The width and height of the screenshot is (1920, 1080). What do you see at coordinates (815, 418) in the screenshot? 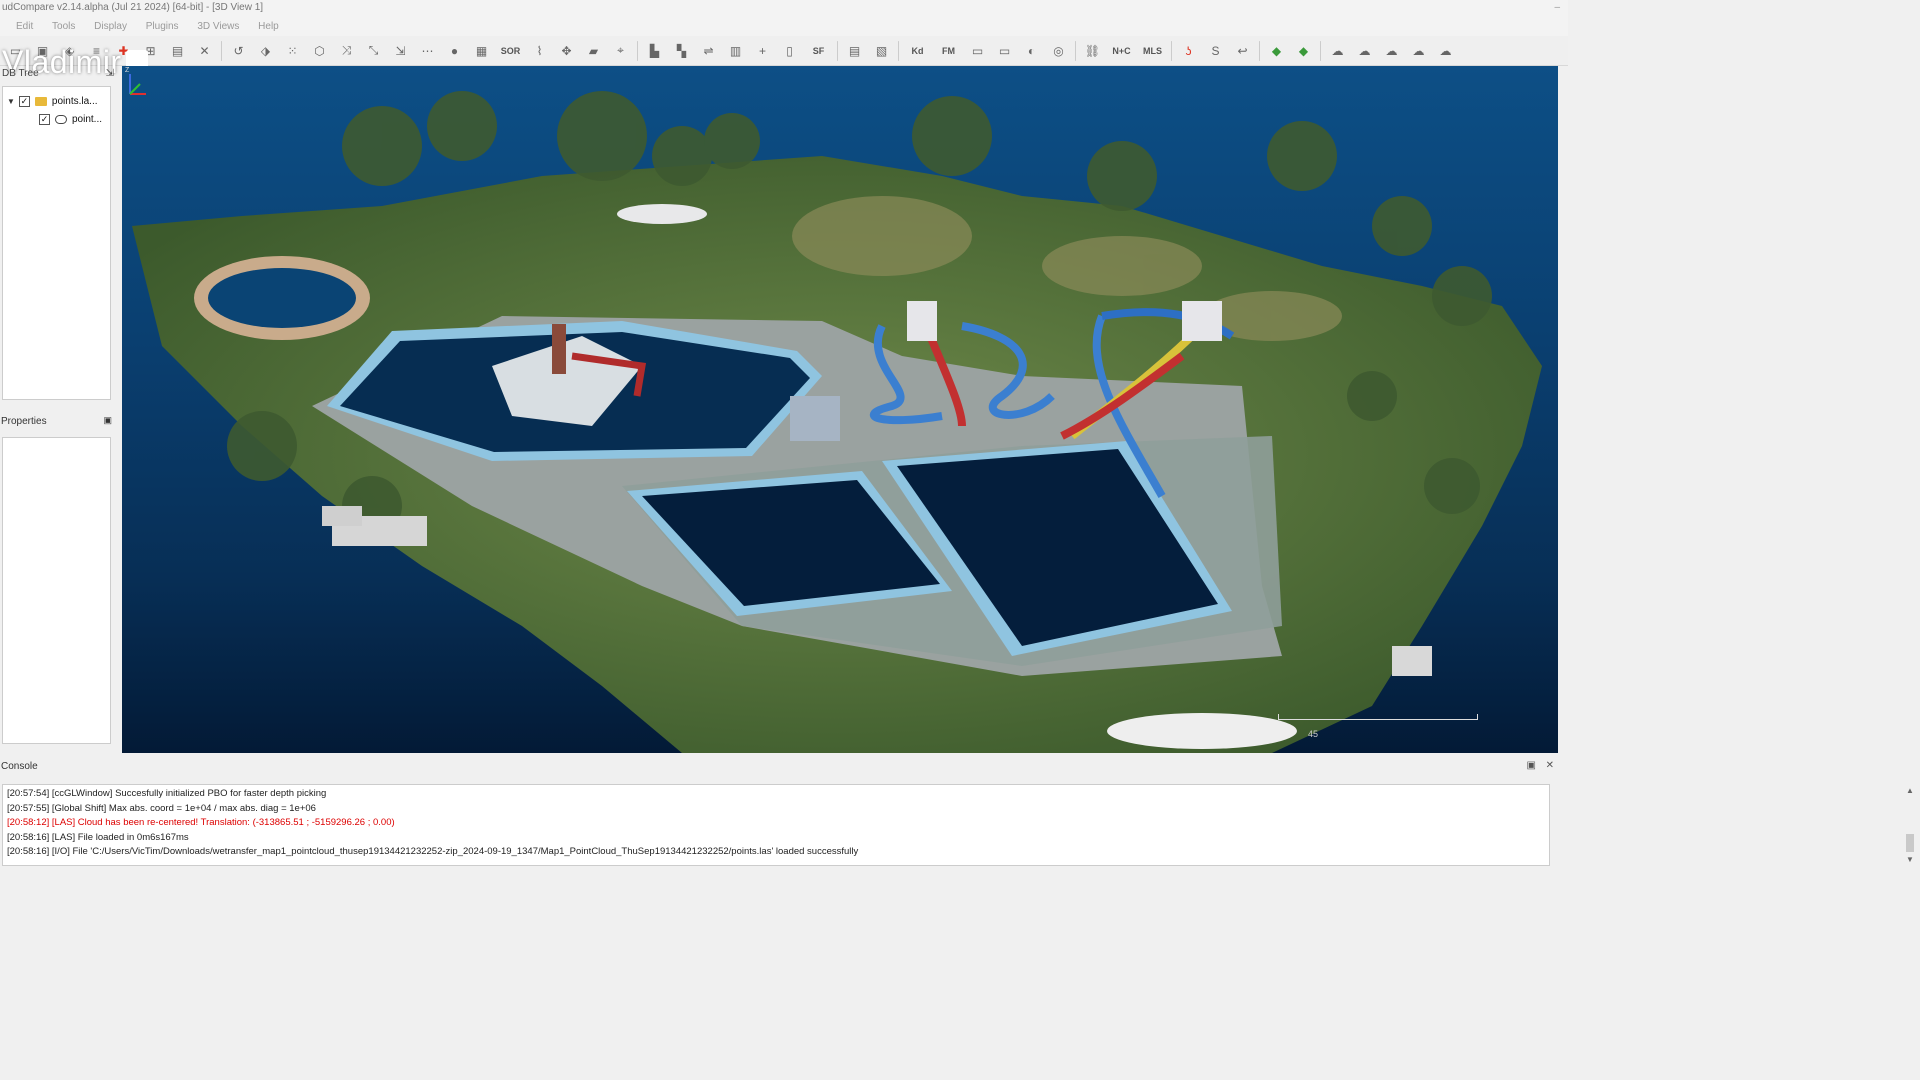
I see `kiosk` at bounding box center [815, 418].